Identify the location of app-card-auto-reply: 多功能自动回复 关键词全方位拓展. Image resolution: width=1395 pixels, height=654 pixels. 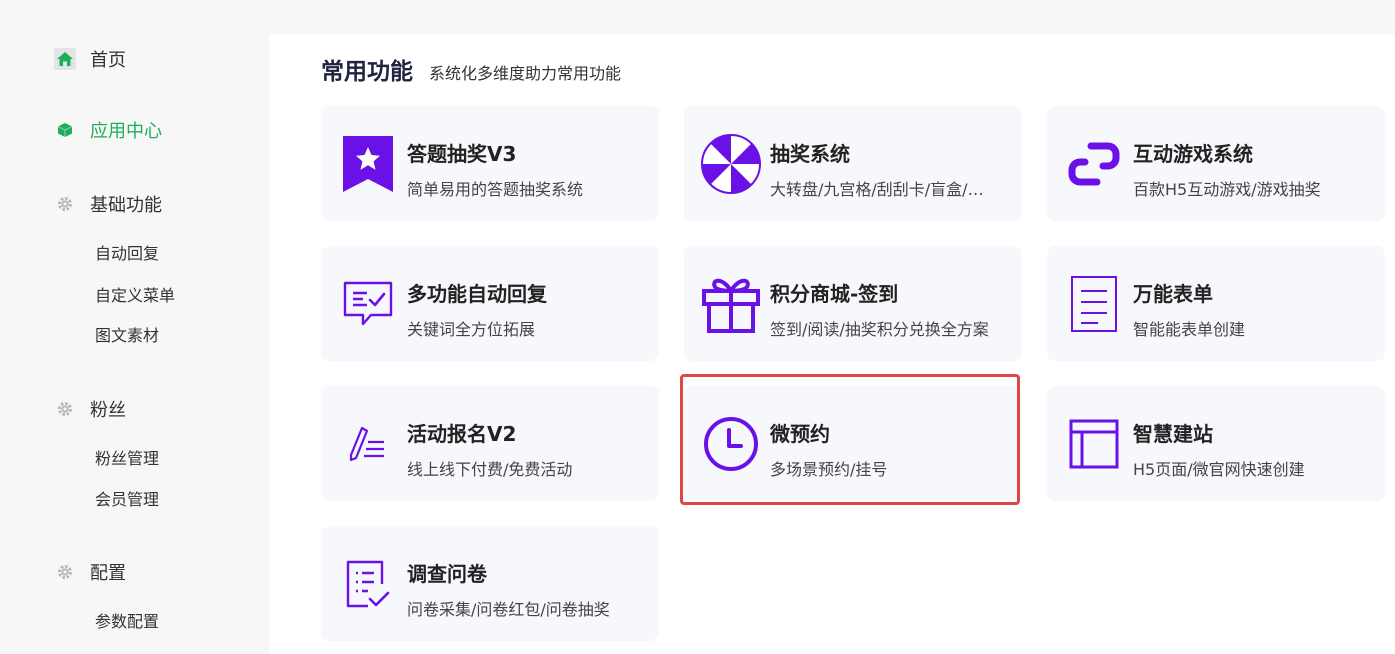
(490, 303).